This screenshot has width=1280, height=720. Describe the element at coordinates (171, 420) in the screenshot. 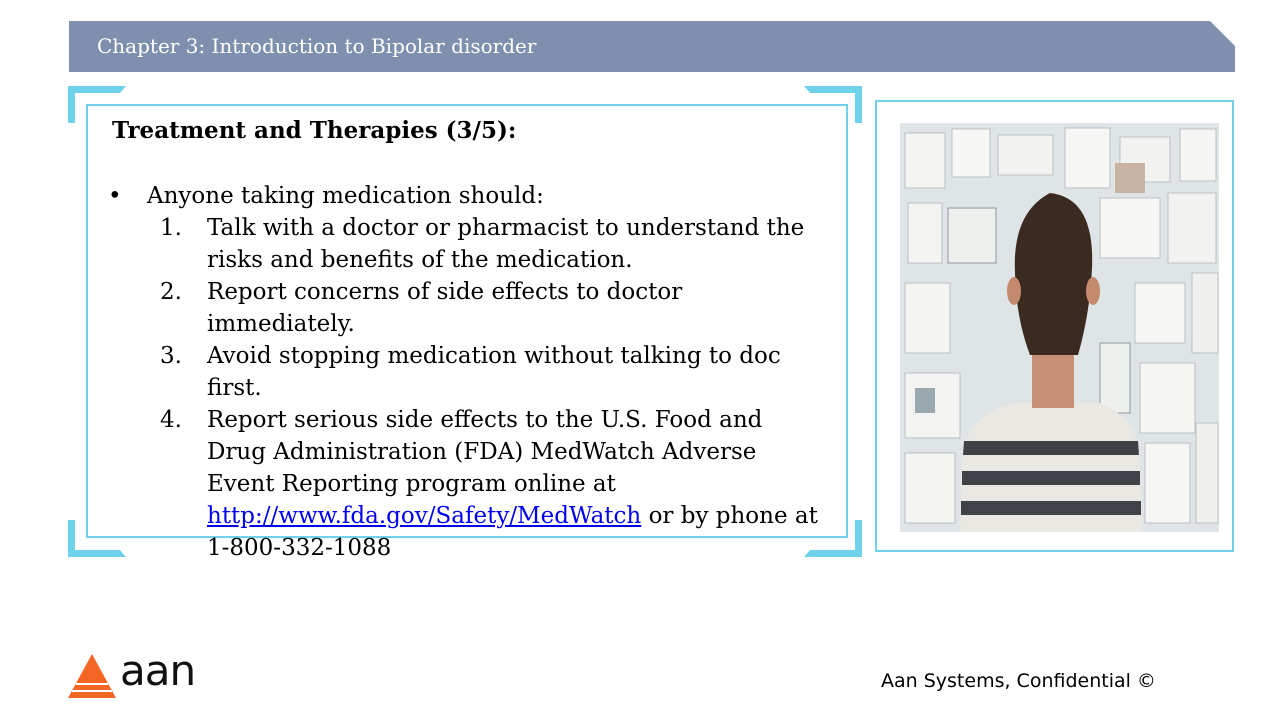

I see `step-number: 4.` at that location.